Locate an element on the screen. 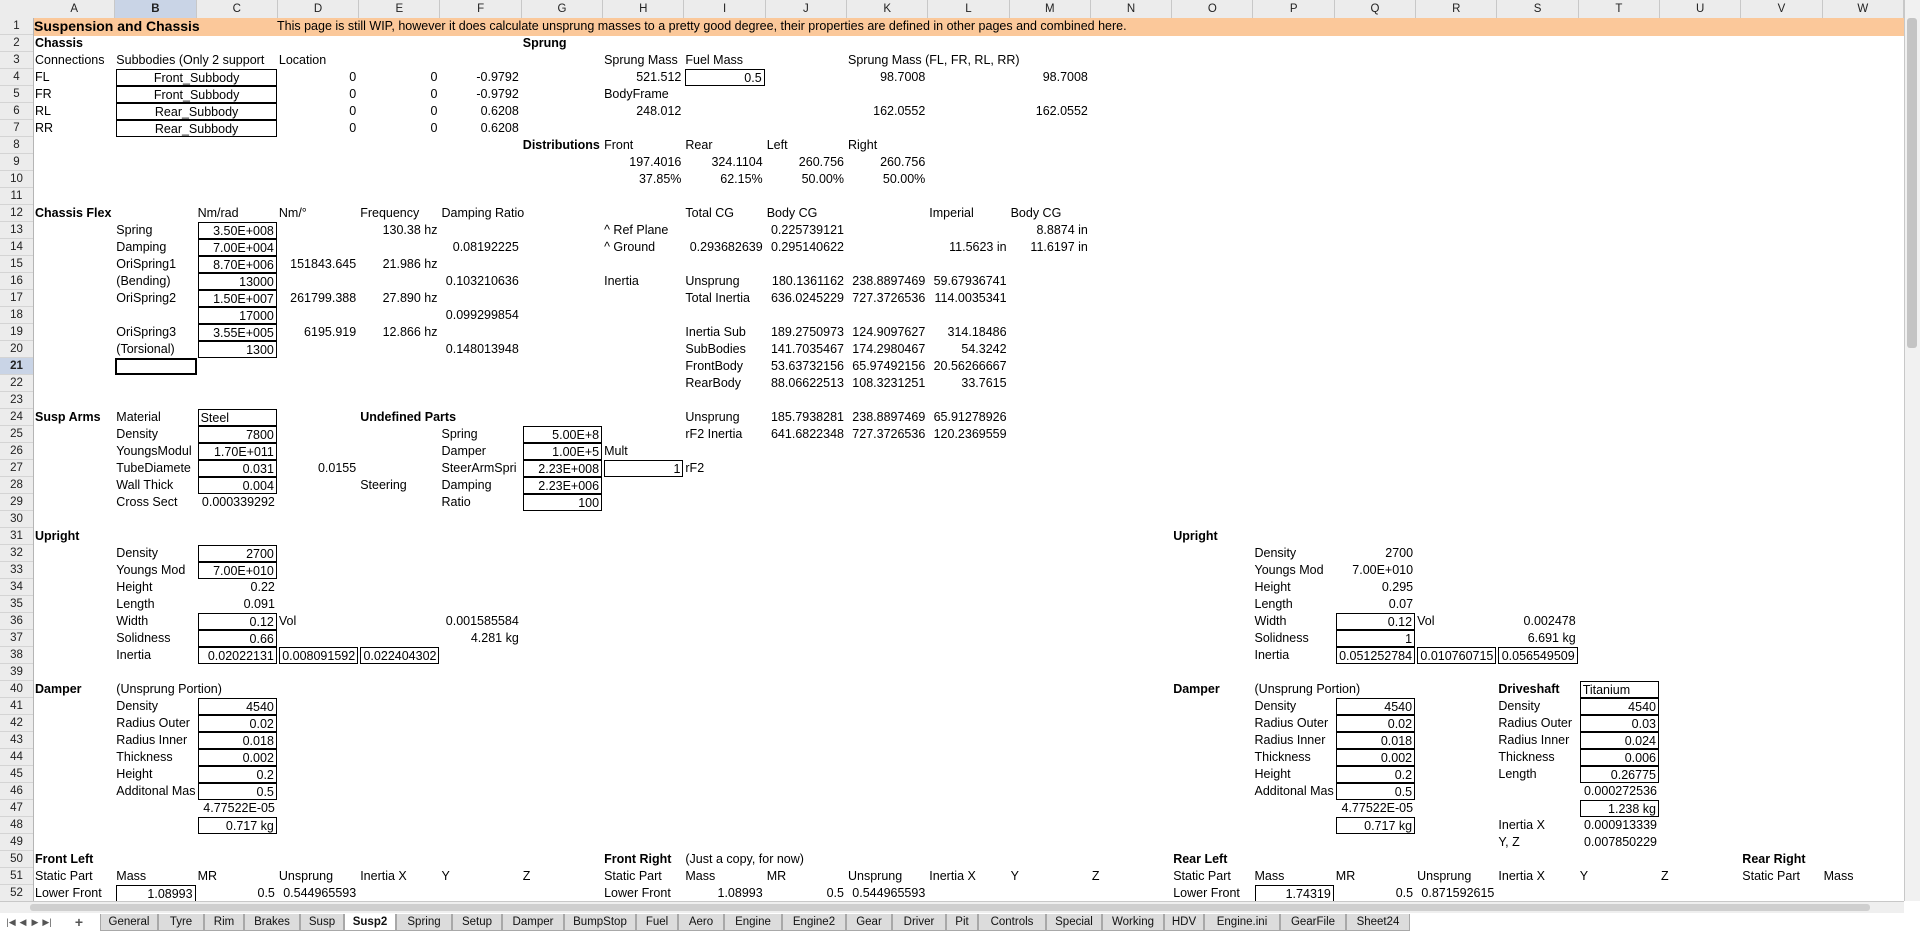  cell-f18: 0.099299854 is located at coordinates (481, 315).